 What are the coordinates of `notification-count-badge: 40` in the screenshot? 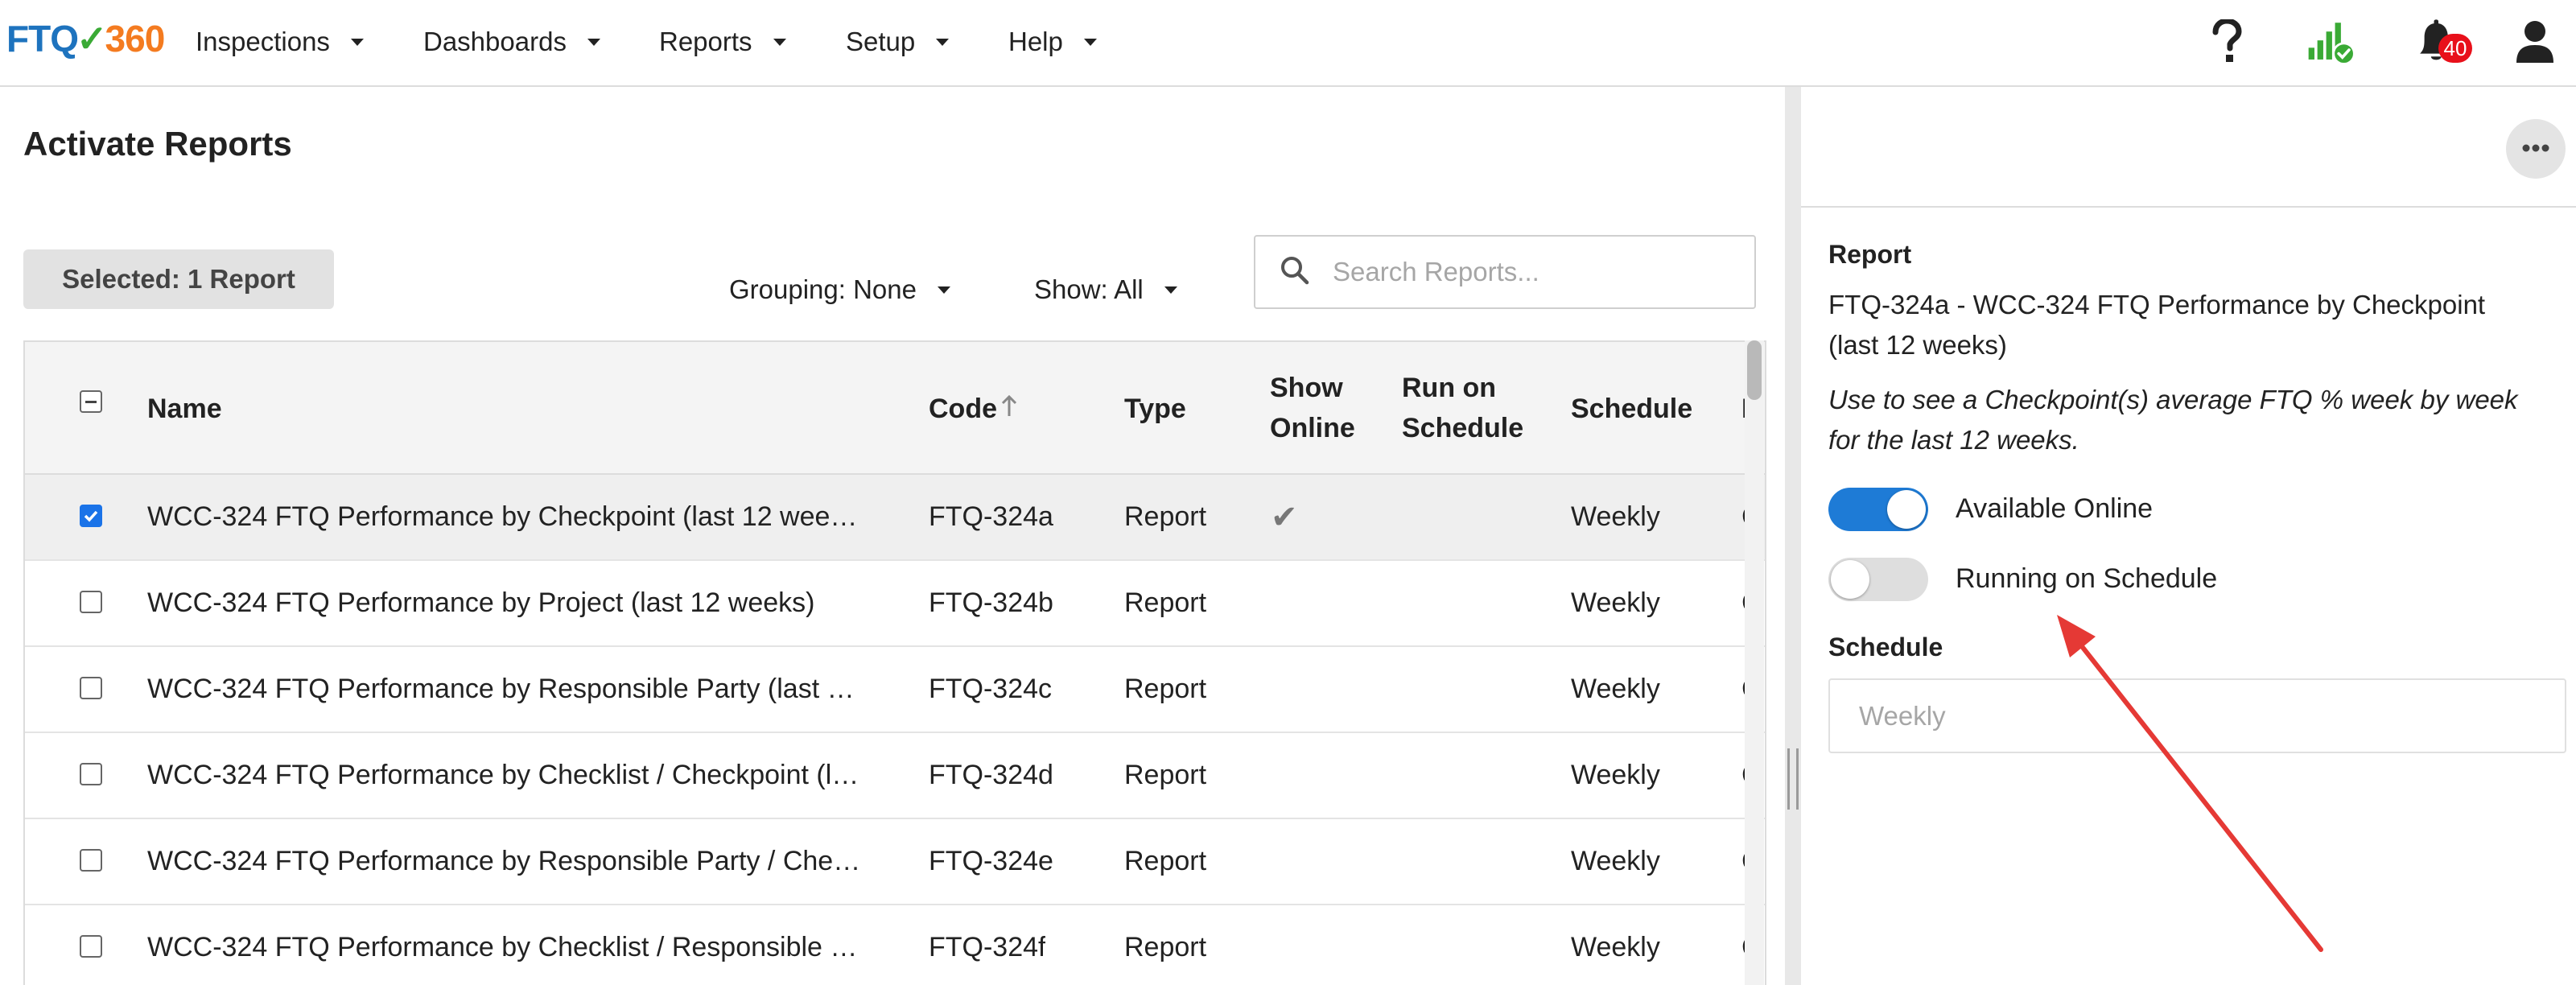 It's located at (2455, 49).